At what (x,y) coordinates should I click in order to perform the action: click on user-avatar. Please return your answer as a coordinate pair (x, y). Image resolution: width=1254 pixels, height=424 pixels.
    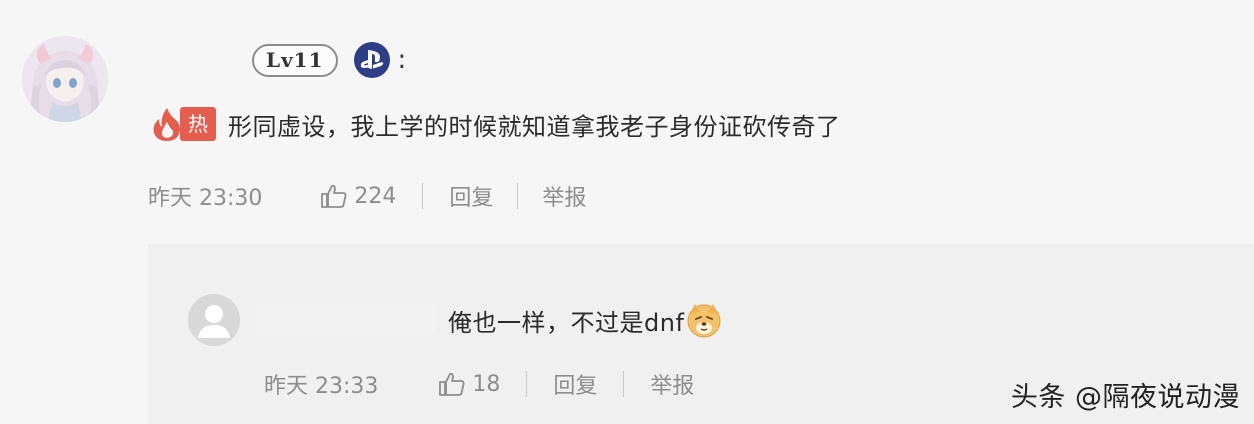
    Looking at the image, I should click on (65, 79).